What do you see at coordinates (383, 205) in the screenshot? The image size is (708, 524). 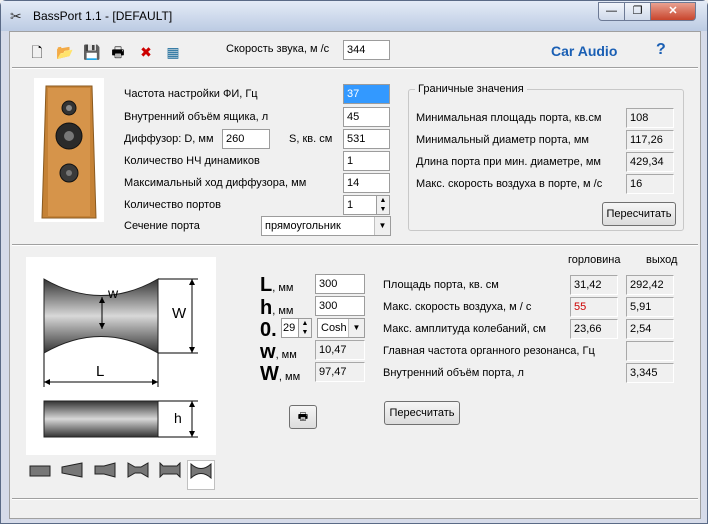 I see `ports-spinner: ▲ ▼` at bounding box center [383, 205].